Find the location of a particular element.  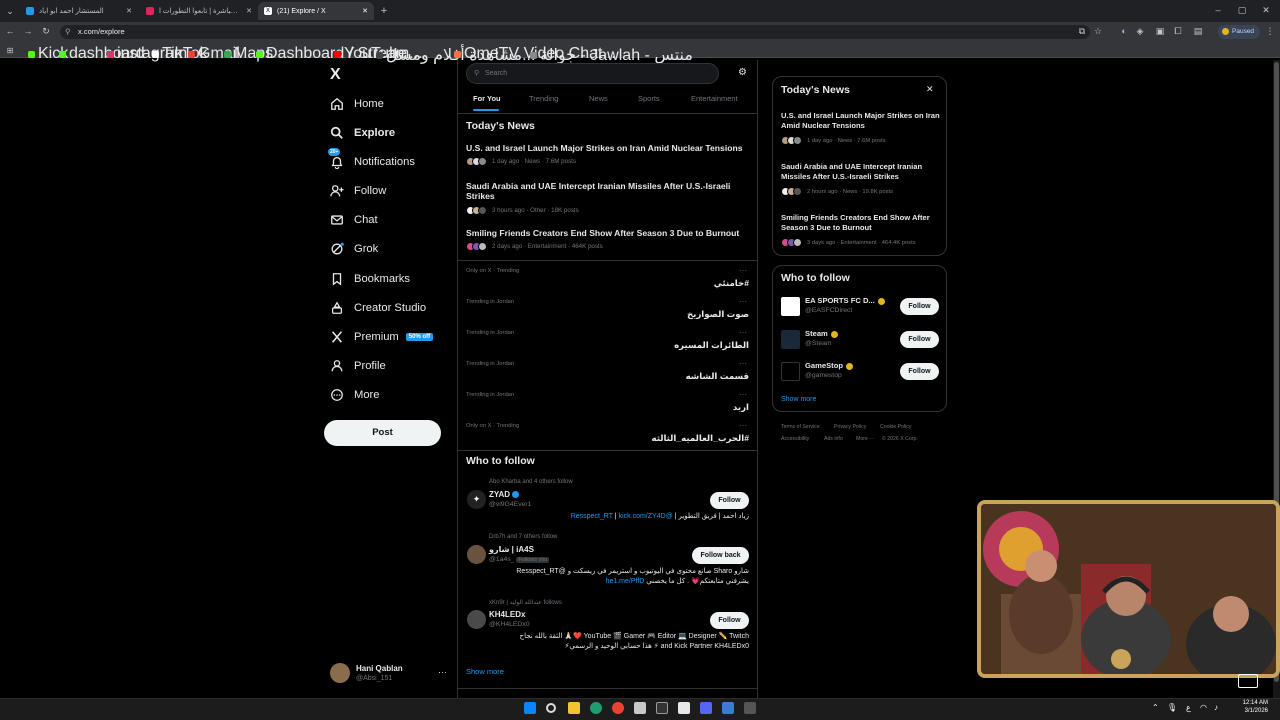

new-tab-icon: + is located at coordinates (384, 11).